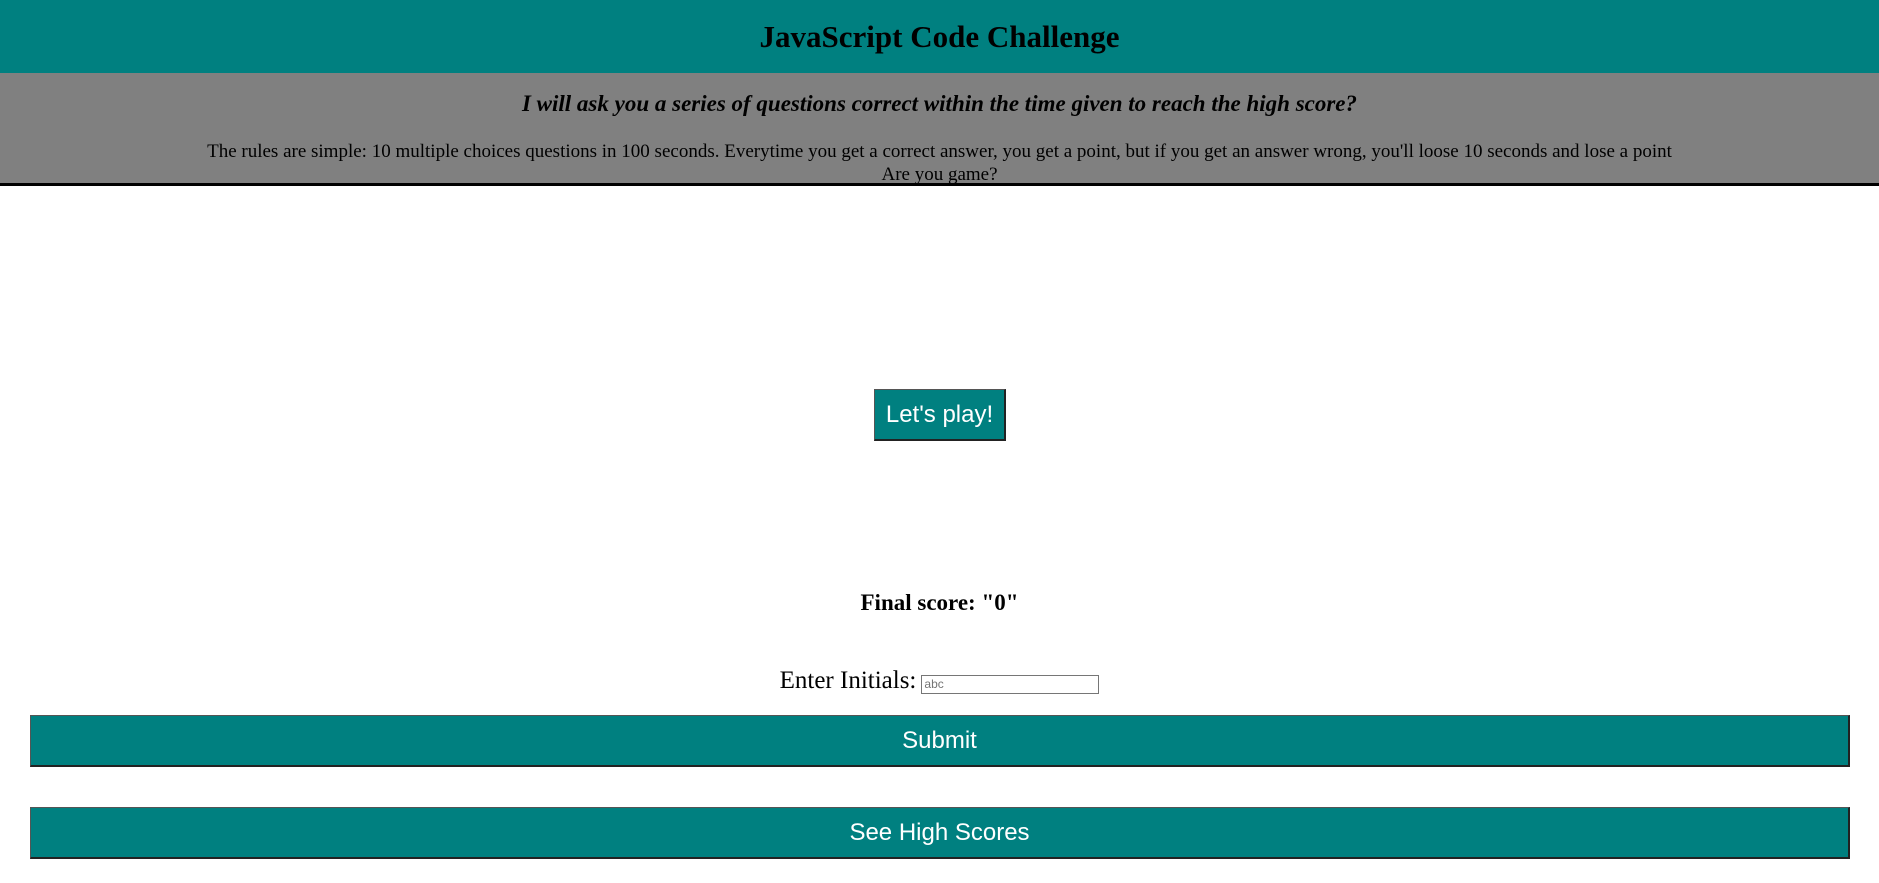 This screenshot has height=883, width=1879. I want to click on rules-question: Are you game?, so click(939, 174).